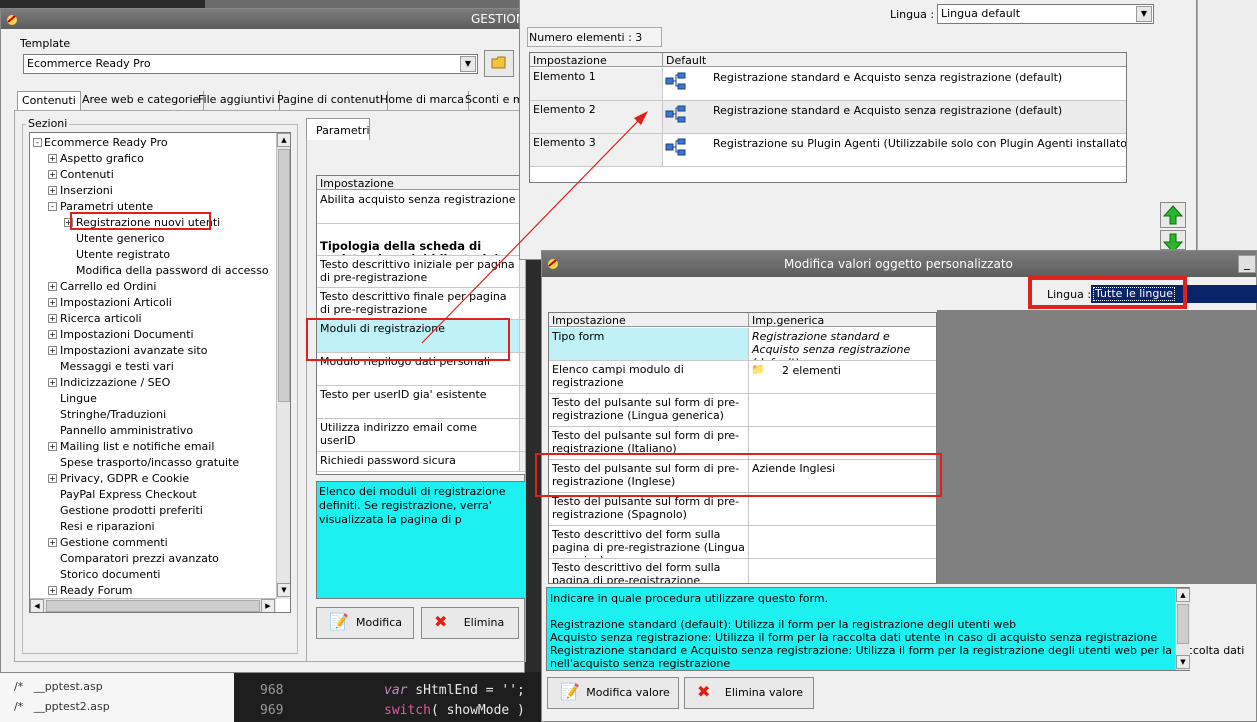 The image size is (1257, 722). Describe the element at coordinates (52, 302) in the screenshot. I see `tree-expand-9: +` at that location.